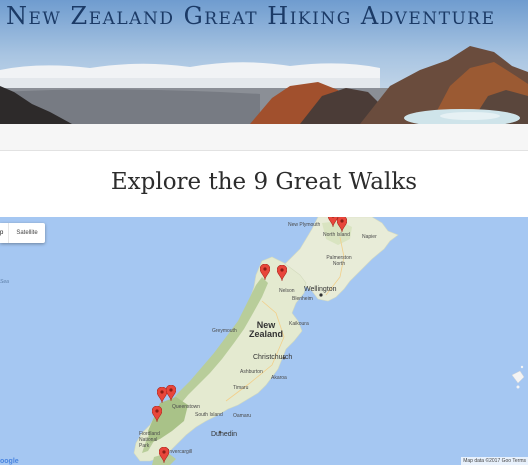 Image resolution: width=528 pixels, height=465 pixels. What do you see at coordinates (9, 461) in the screenshot?
I see `google-logo: oogle` at bounding box center [9, 461].